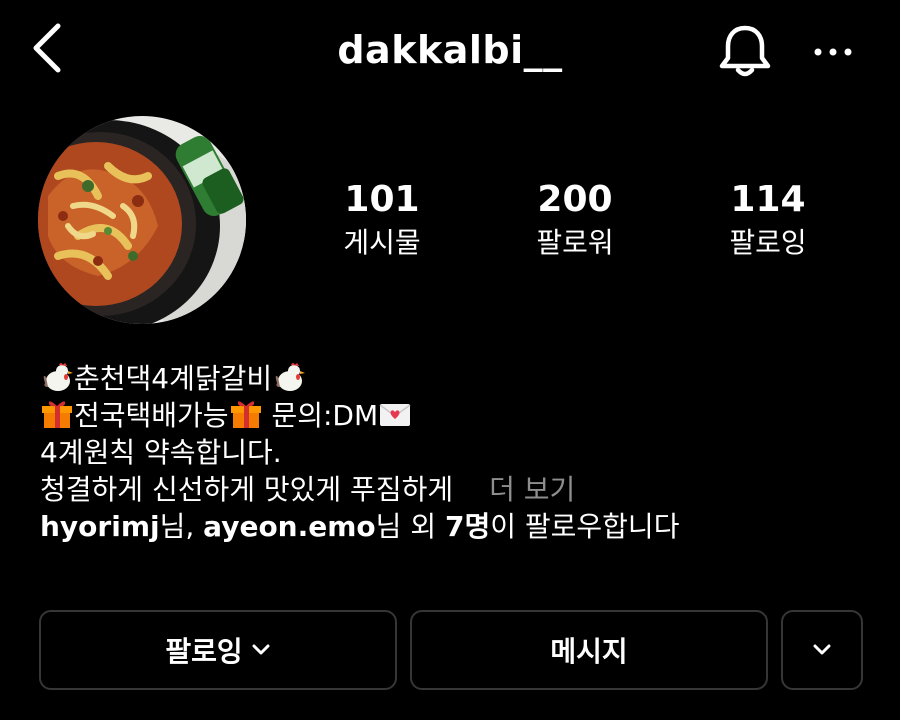 This screenshot has width=900, height=720. I want to click on bio-line-2b-text: 문의:DM, so click(320, 415).